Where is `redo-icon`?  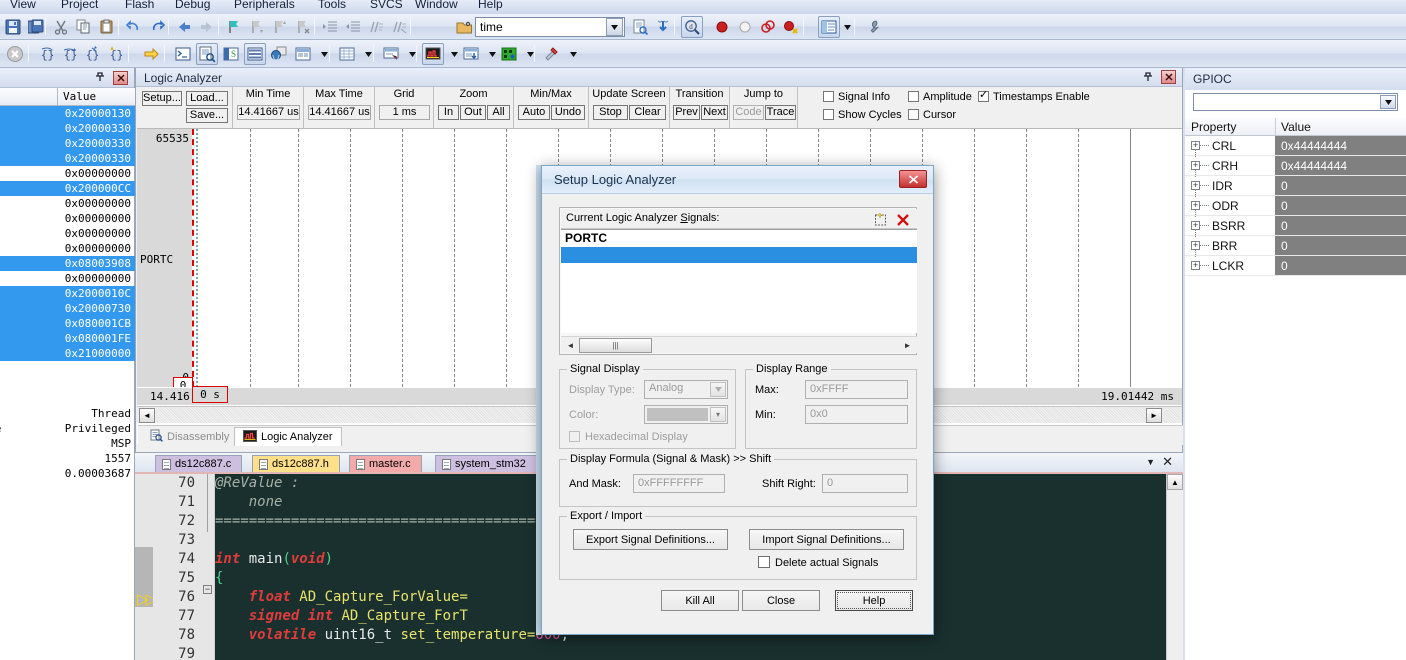 redo-icon is located at coordinates (157, 27).